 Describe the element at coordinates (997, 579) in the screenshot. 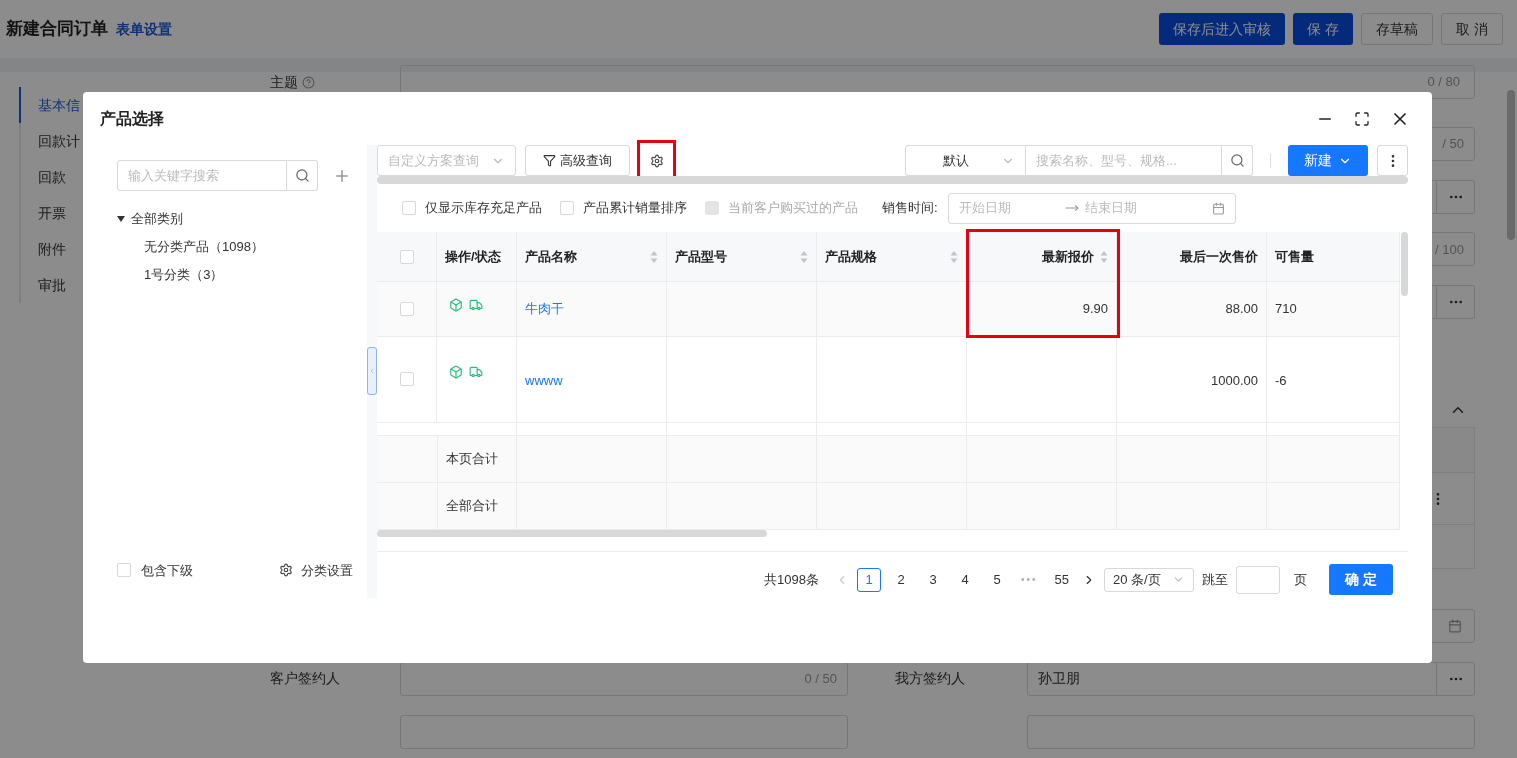

I see `page-button: 5` at that location.